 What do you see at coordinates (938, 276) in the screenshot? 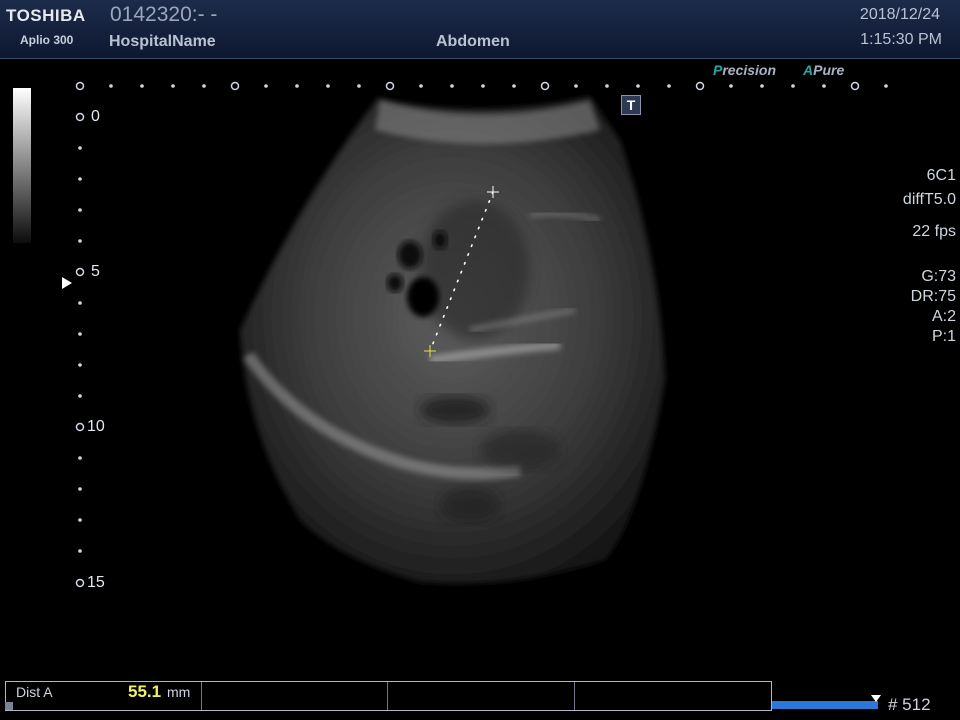
I see `gain-label: G:73` at bounding box center [938, 276].